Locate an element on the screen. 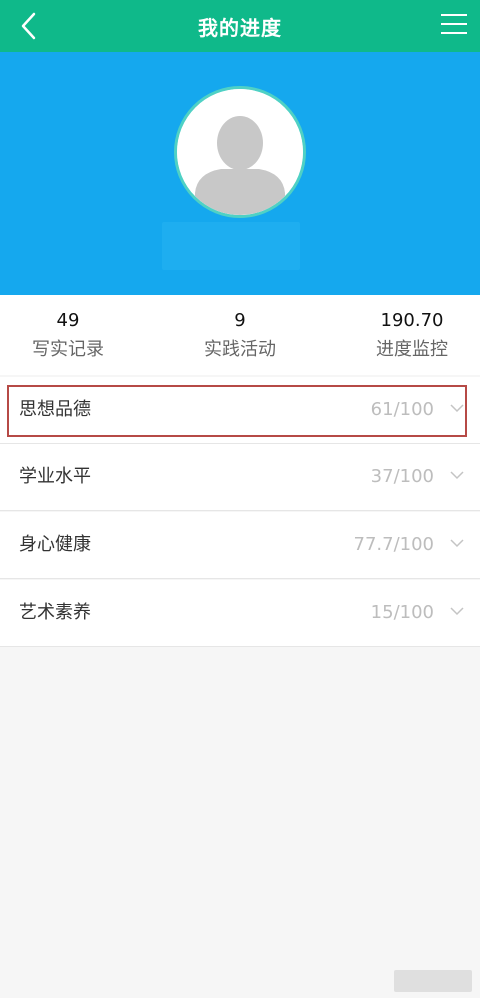 This screenshot has width=480, height=998. category-label: 学业水平 is located at coordinates (55, 476).